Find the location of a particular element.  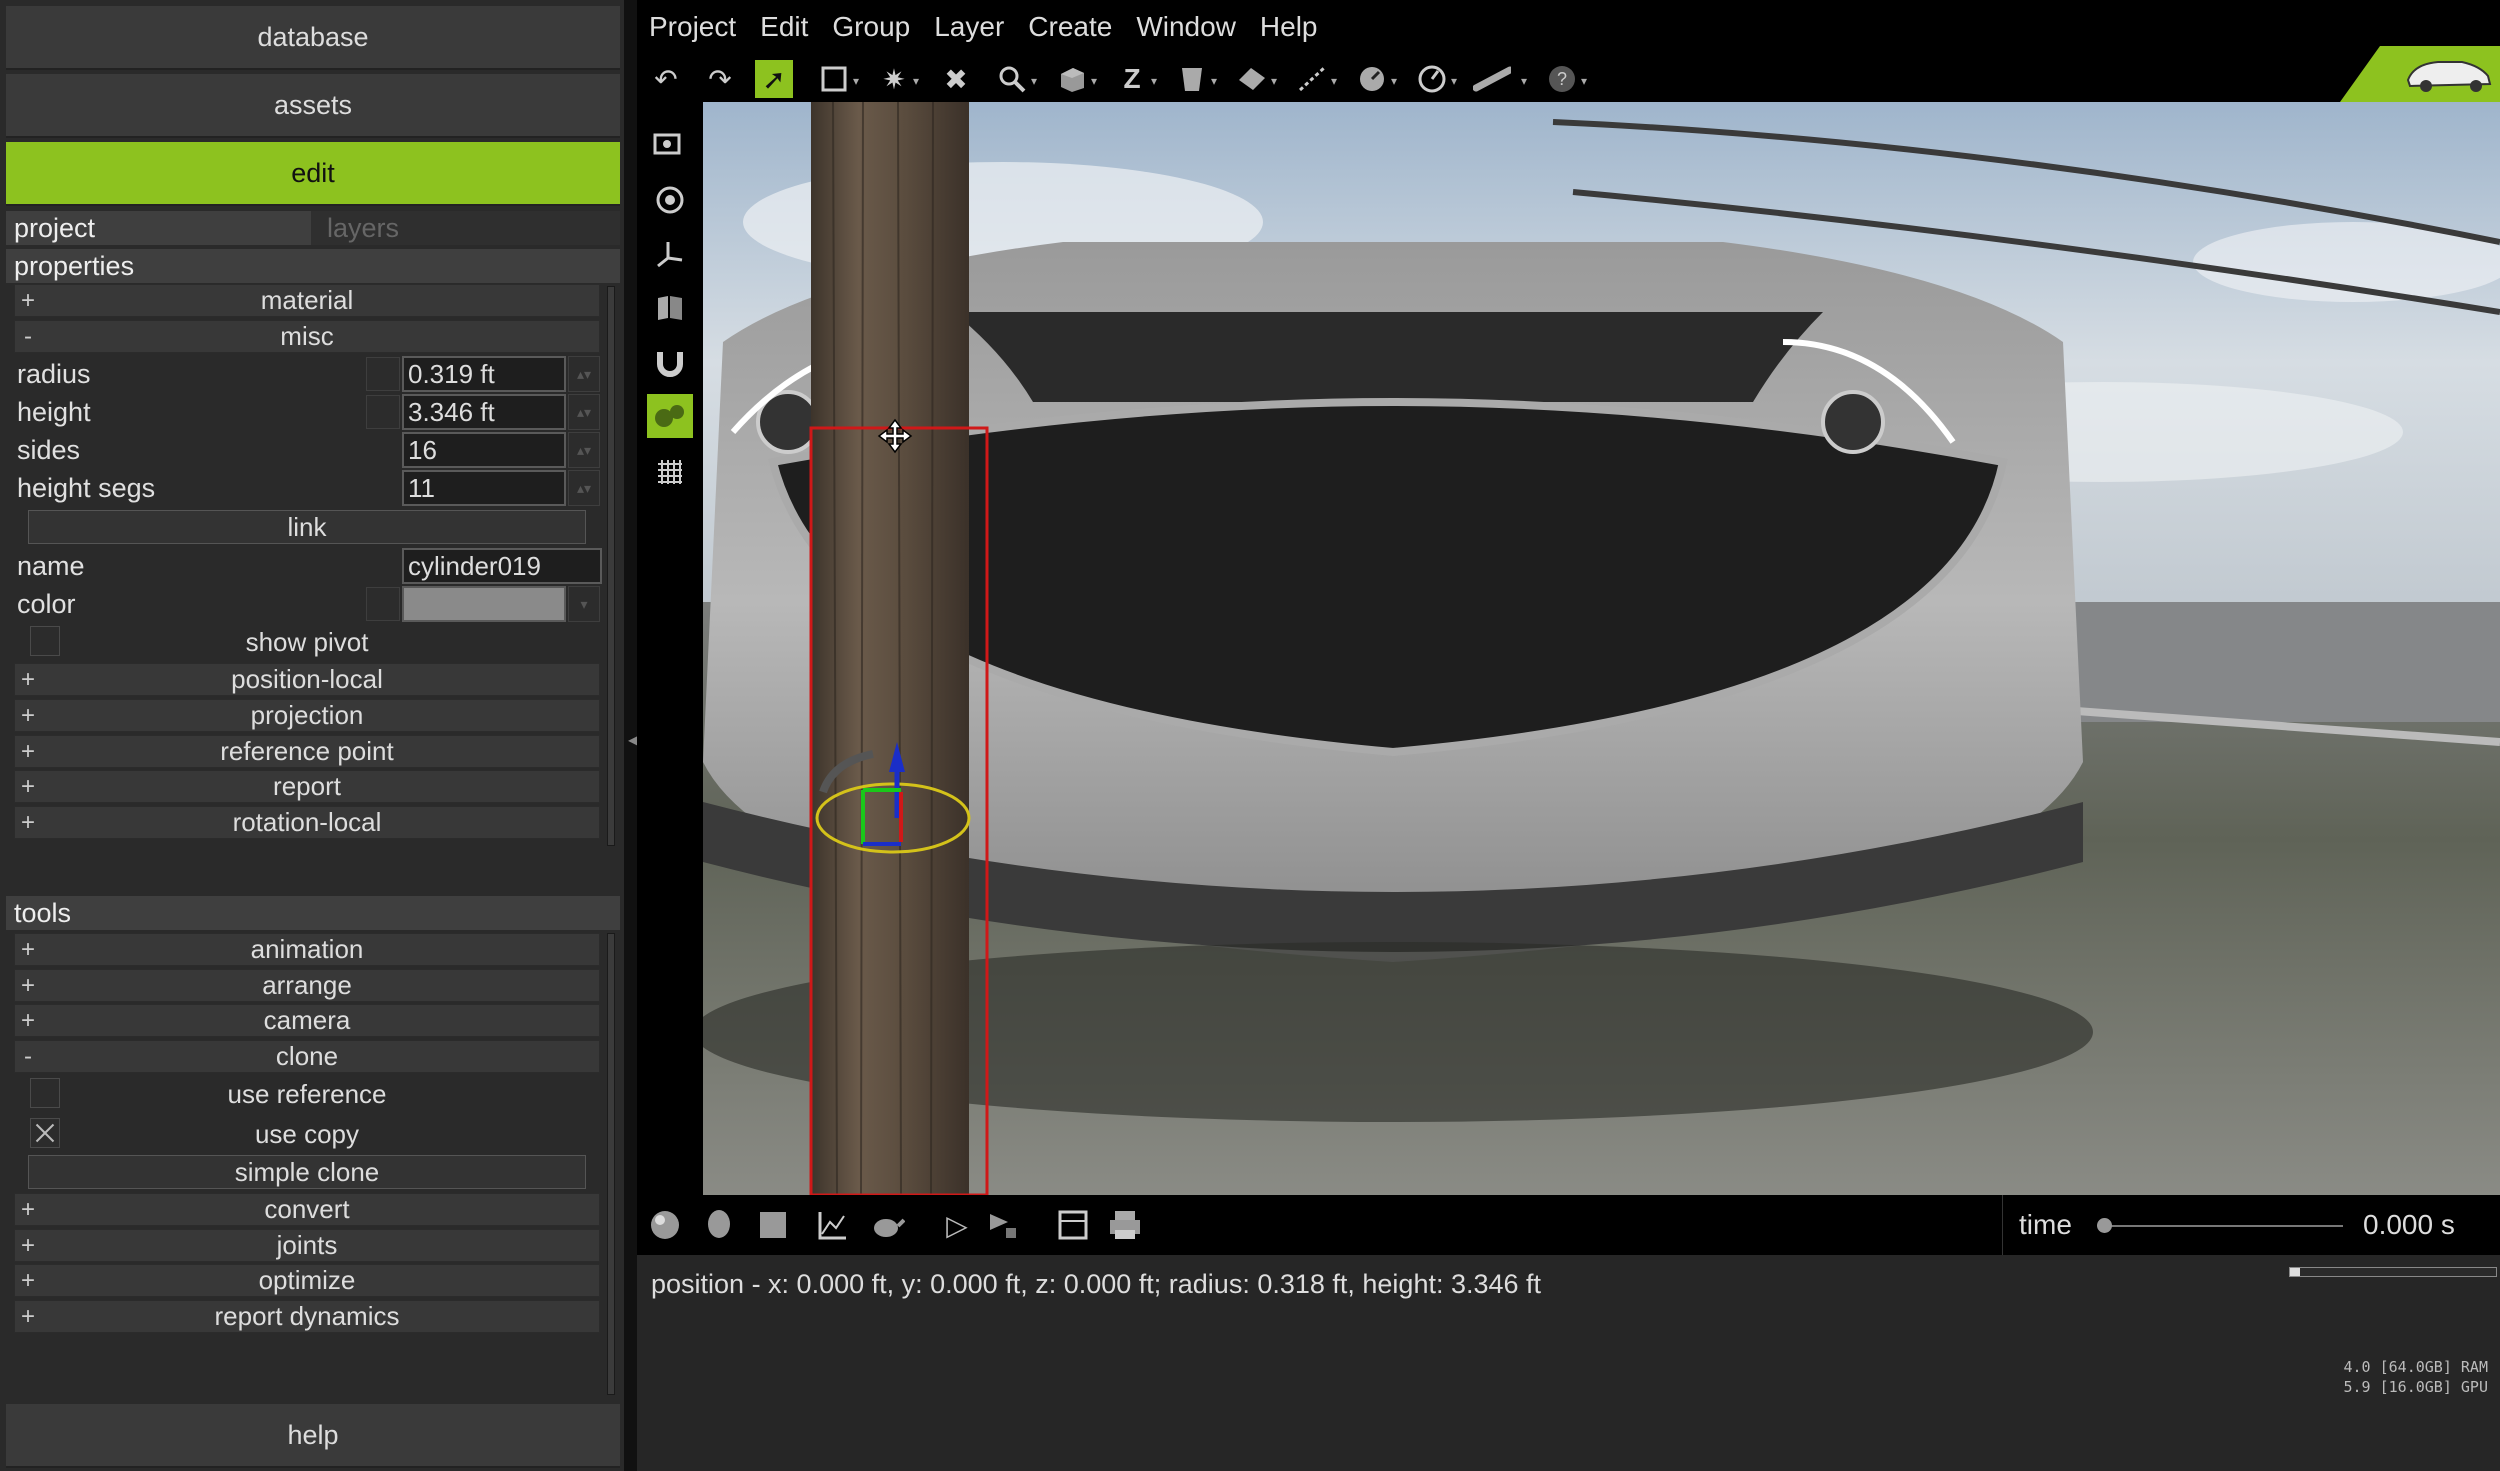

help-circle-icon: ? is located at coordinates (1562, 79).